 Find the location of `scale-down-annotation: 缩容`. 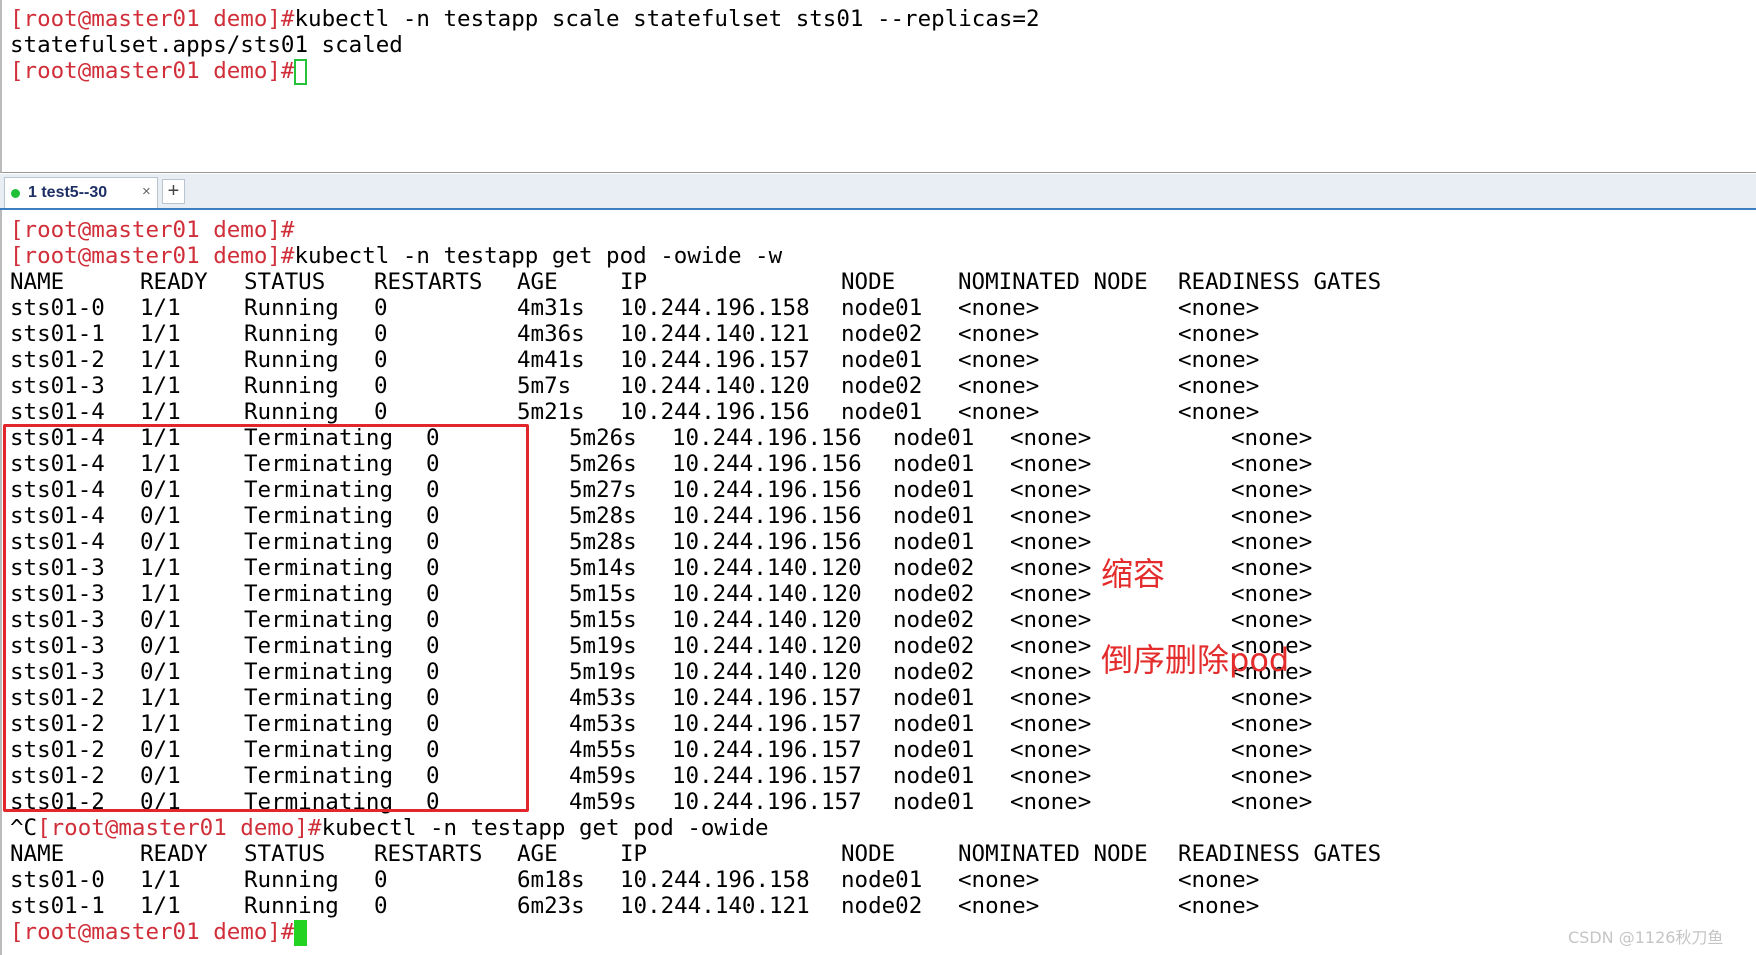

scale-down-annotation: 缩容 is located at coordinates (1133, 574).